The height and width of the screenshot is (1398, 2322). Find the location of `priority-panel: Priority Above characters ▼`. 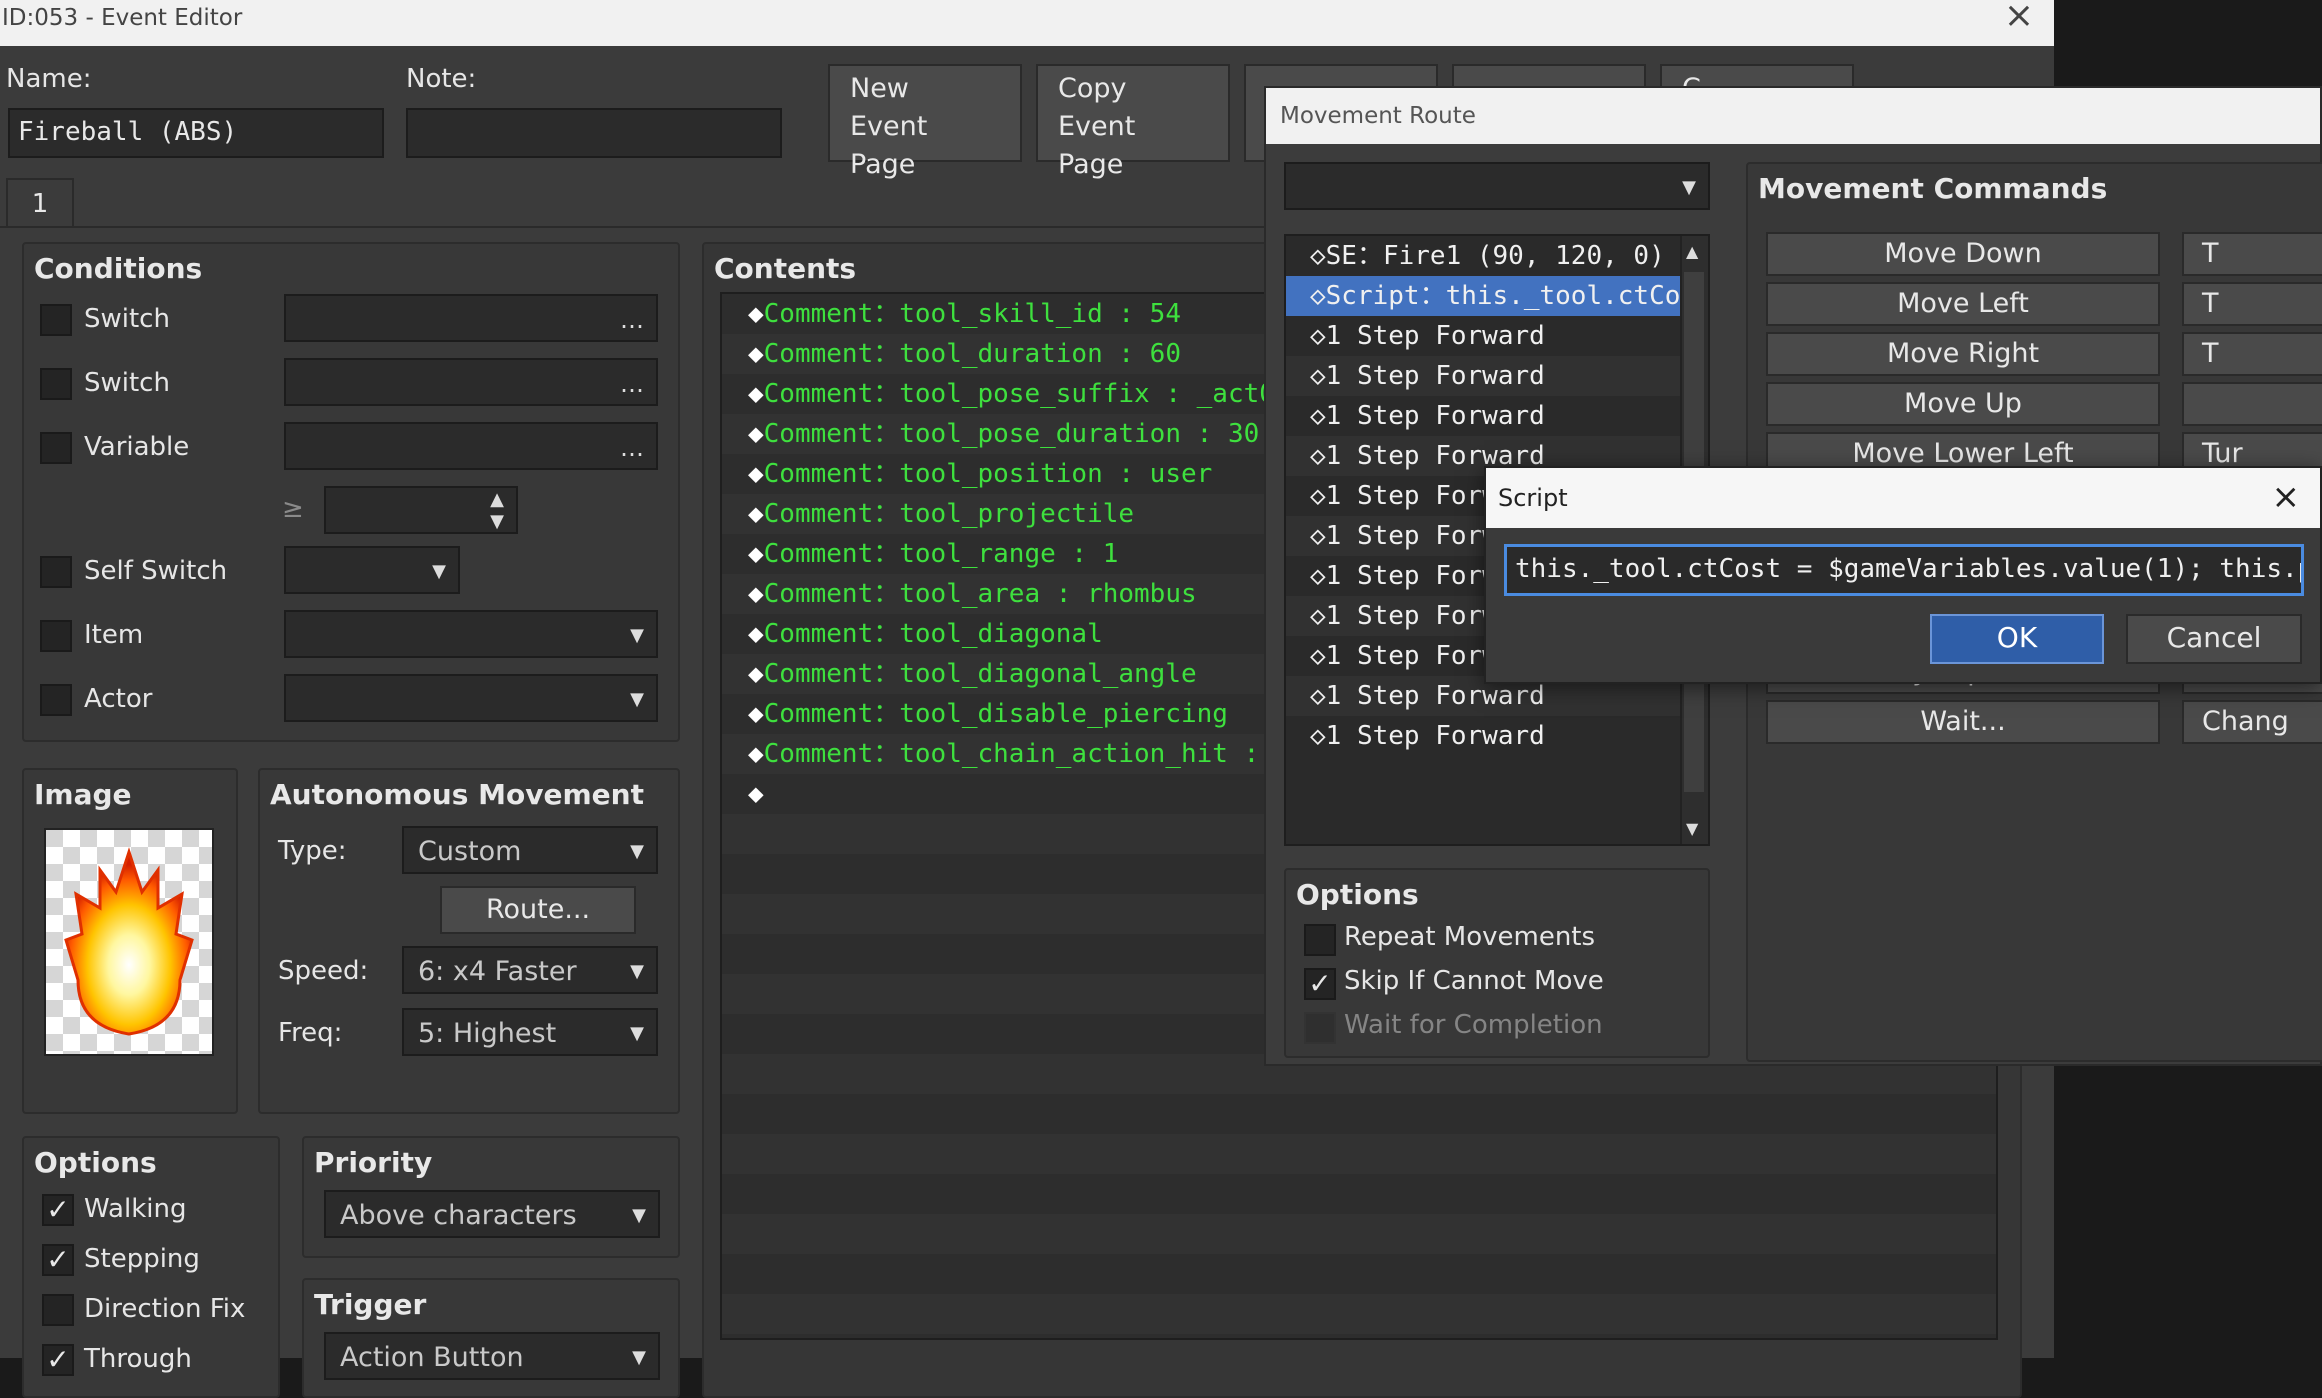

priority-panel: Priority Above characters ▼ is located at coordinates (491, 1197).